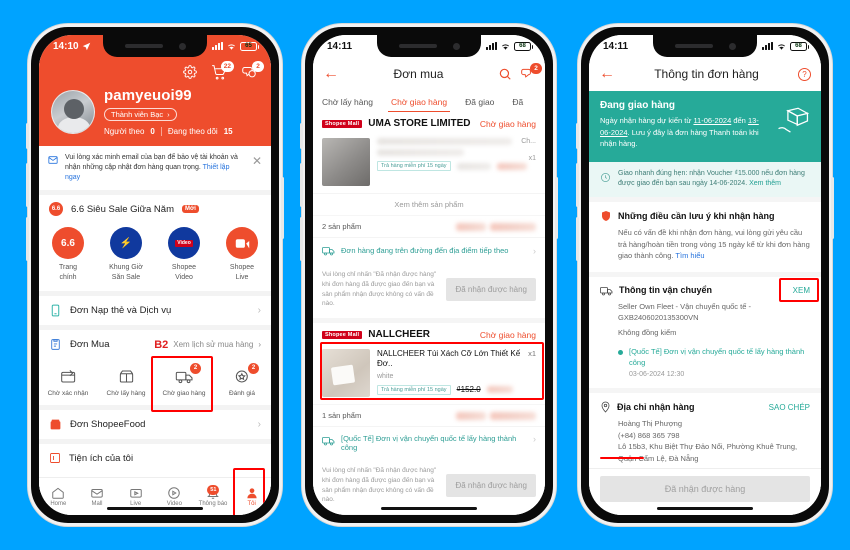 The height and width of the screenshot is (550, 850). Describe the element at coordinates (479, 102) in the screenshot. I see `tab-da-giao: Đã giao` at that location.